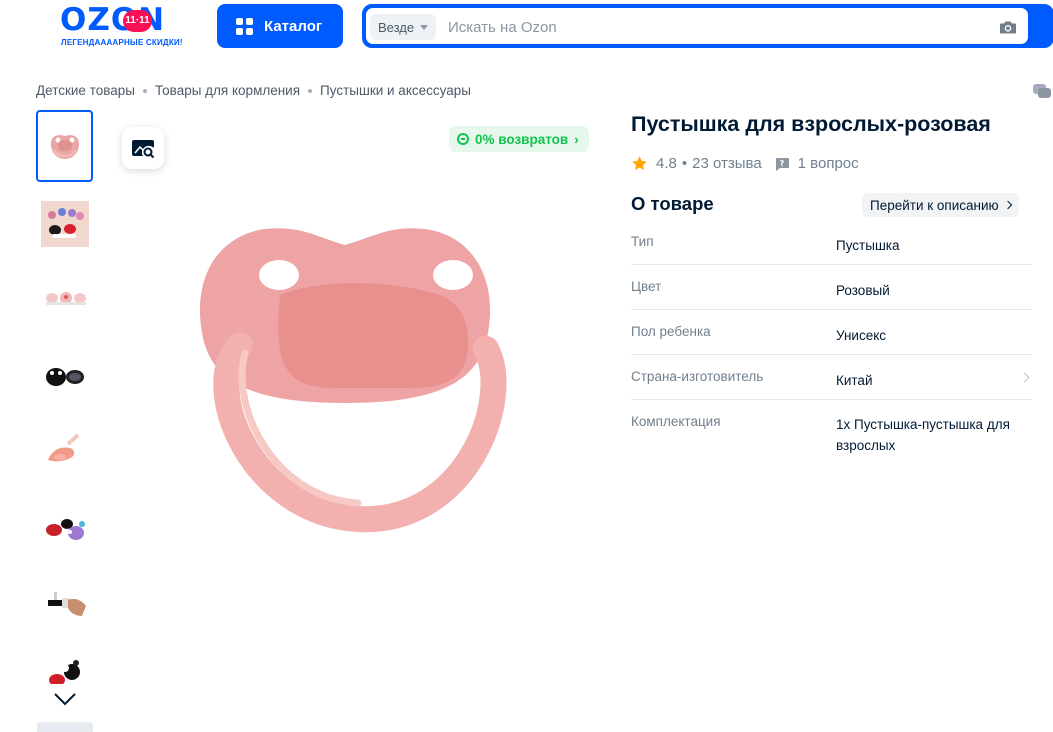 Image resolution: width=1053 pixels, height=732 pixels. Describe the element at coordinates (666, 163) in the screenshot. I see `rating-value: 4.8` at that location.